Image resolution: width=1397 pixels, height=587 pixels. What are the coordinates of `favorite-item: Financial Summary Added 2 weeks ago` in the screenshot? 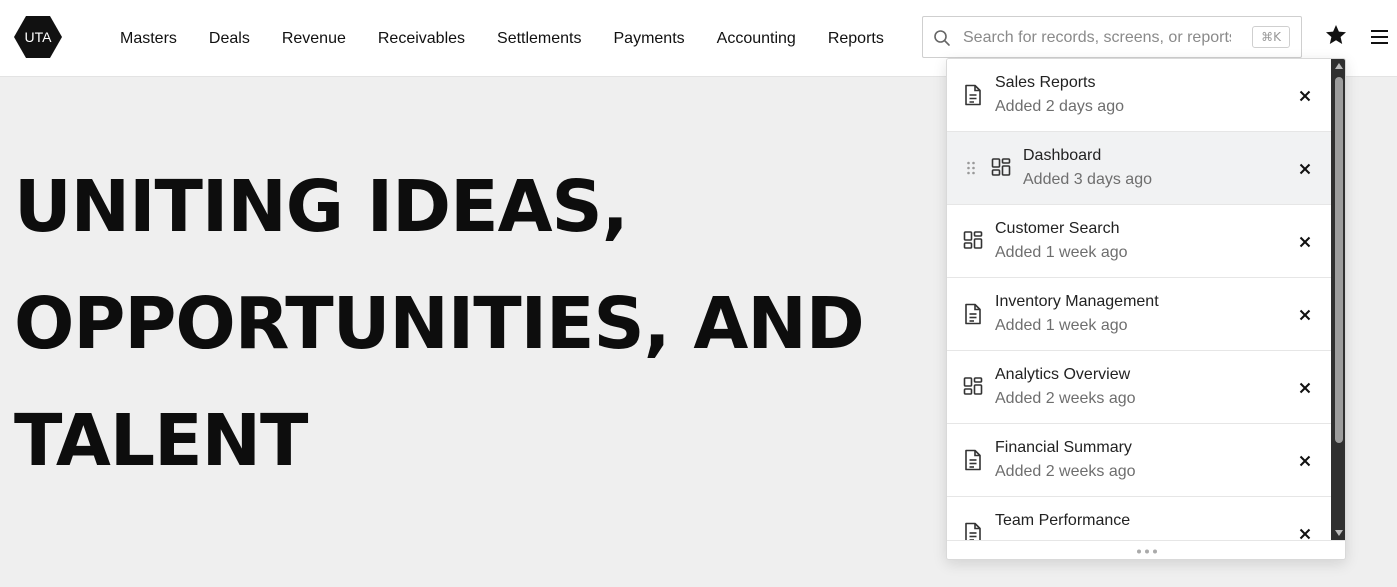 It's located at (1139, 460).